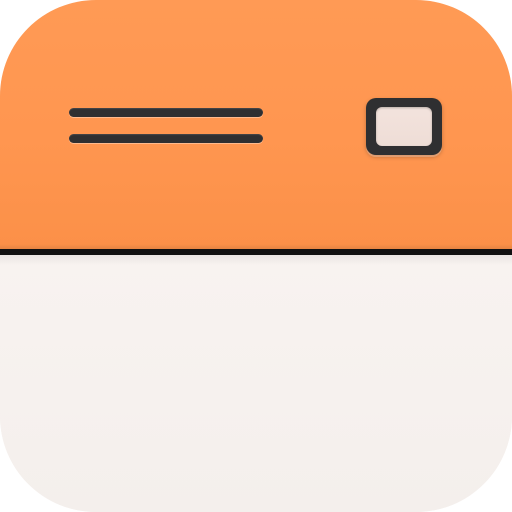  I want to click on window-icon, so click(404, 126).